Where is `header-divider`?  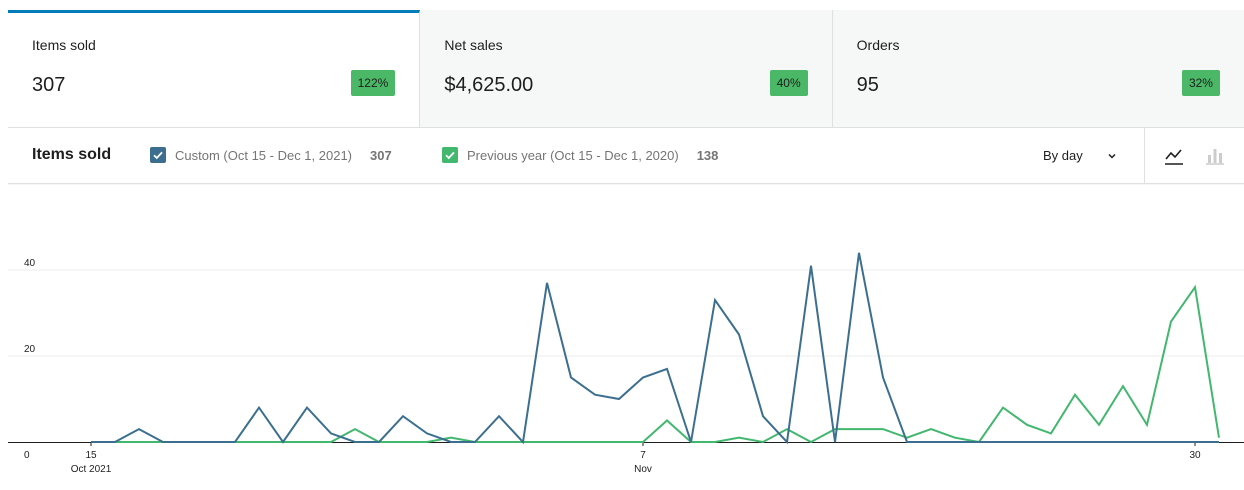 header-divider is located at coordinates (1144, 155).